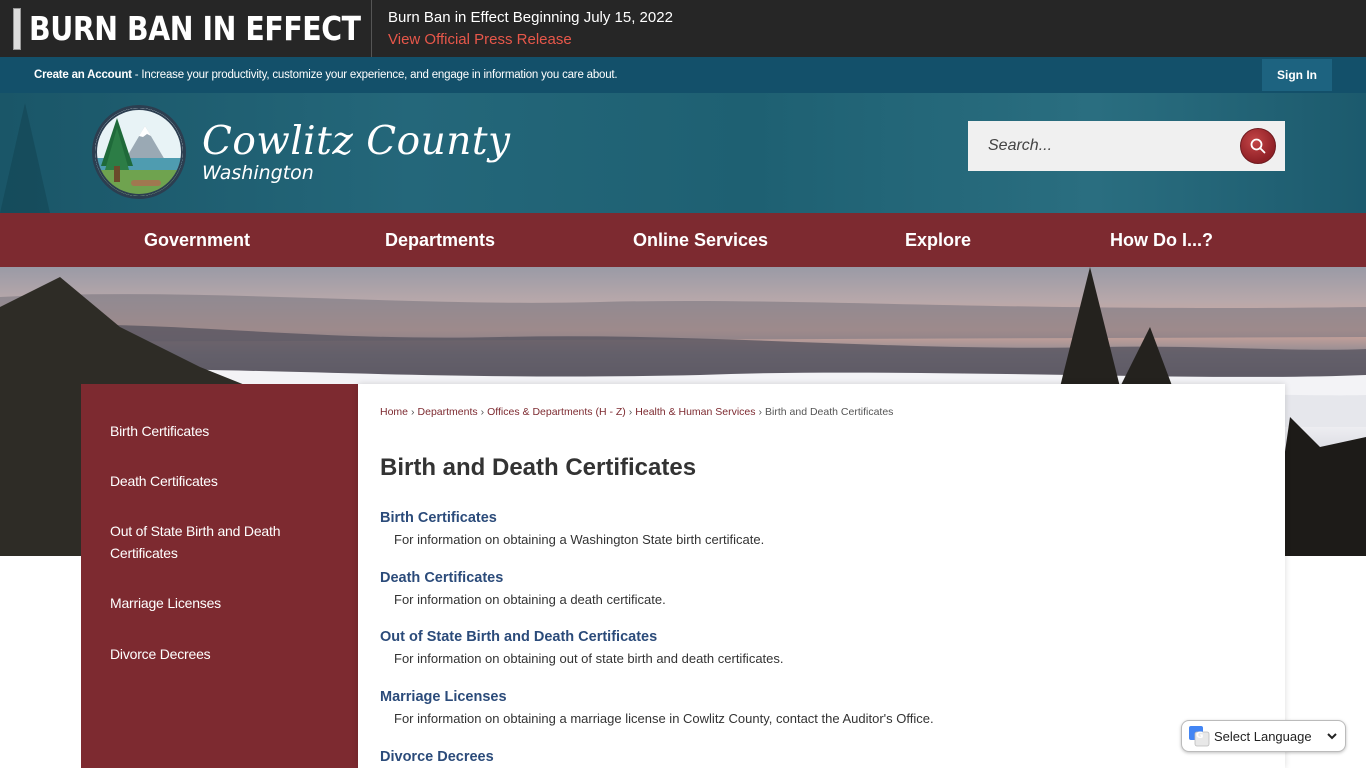 This screenshot has width=1366, height=768. I want to click on sidebar-item-birth-certificates: Birth Certificates, so click(219, 431).